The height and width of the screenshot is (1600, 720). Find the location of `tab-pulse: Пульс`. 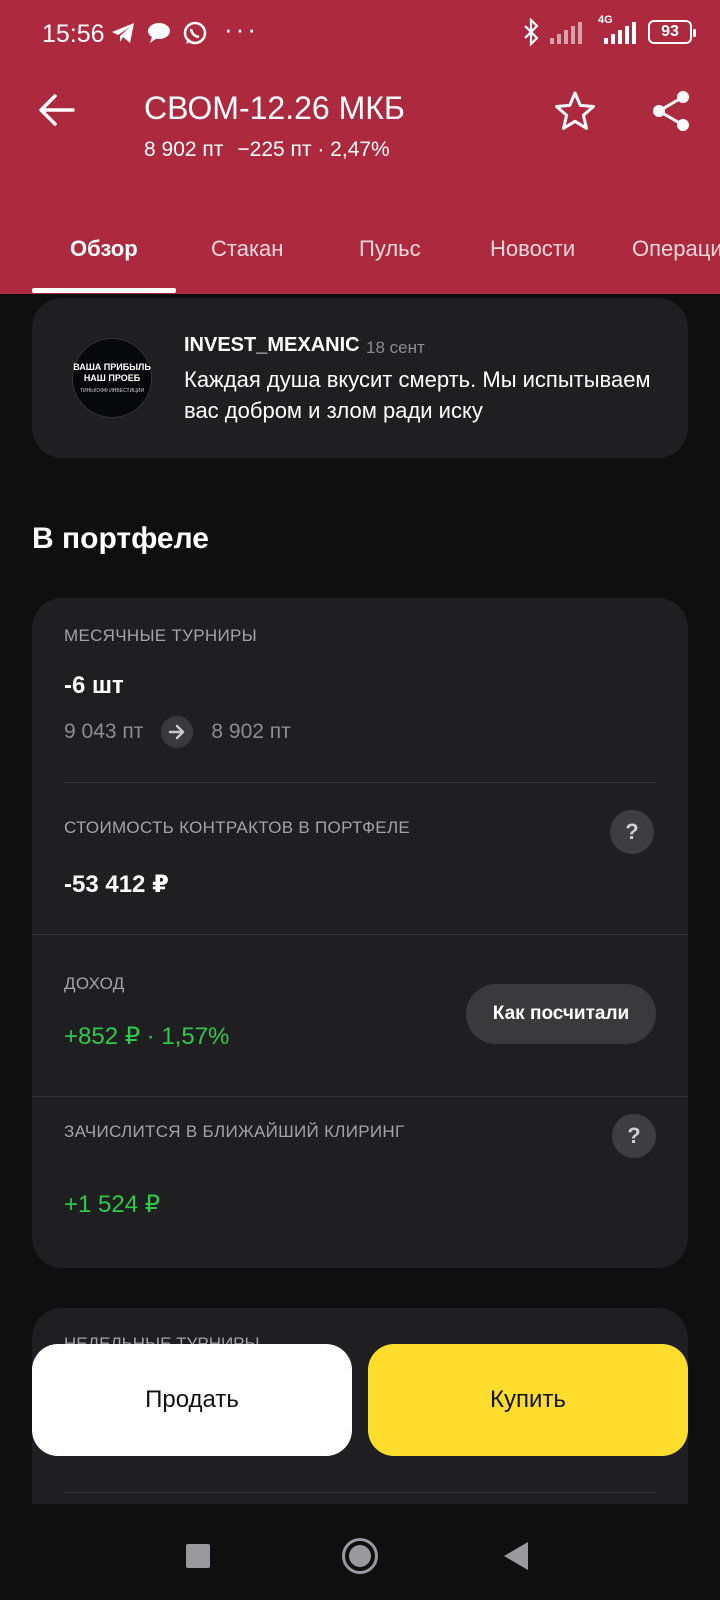

tab-pulse: Пульс is located at coordinates (390, 249).